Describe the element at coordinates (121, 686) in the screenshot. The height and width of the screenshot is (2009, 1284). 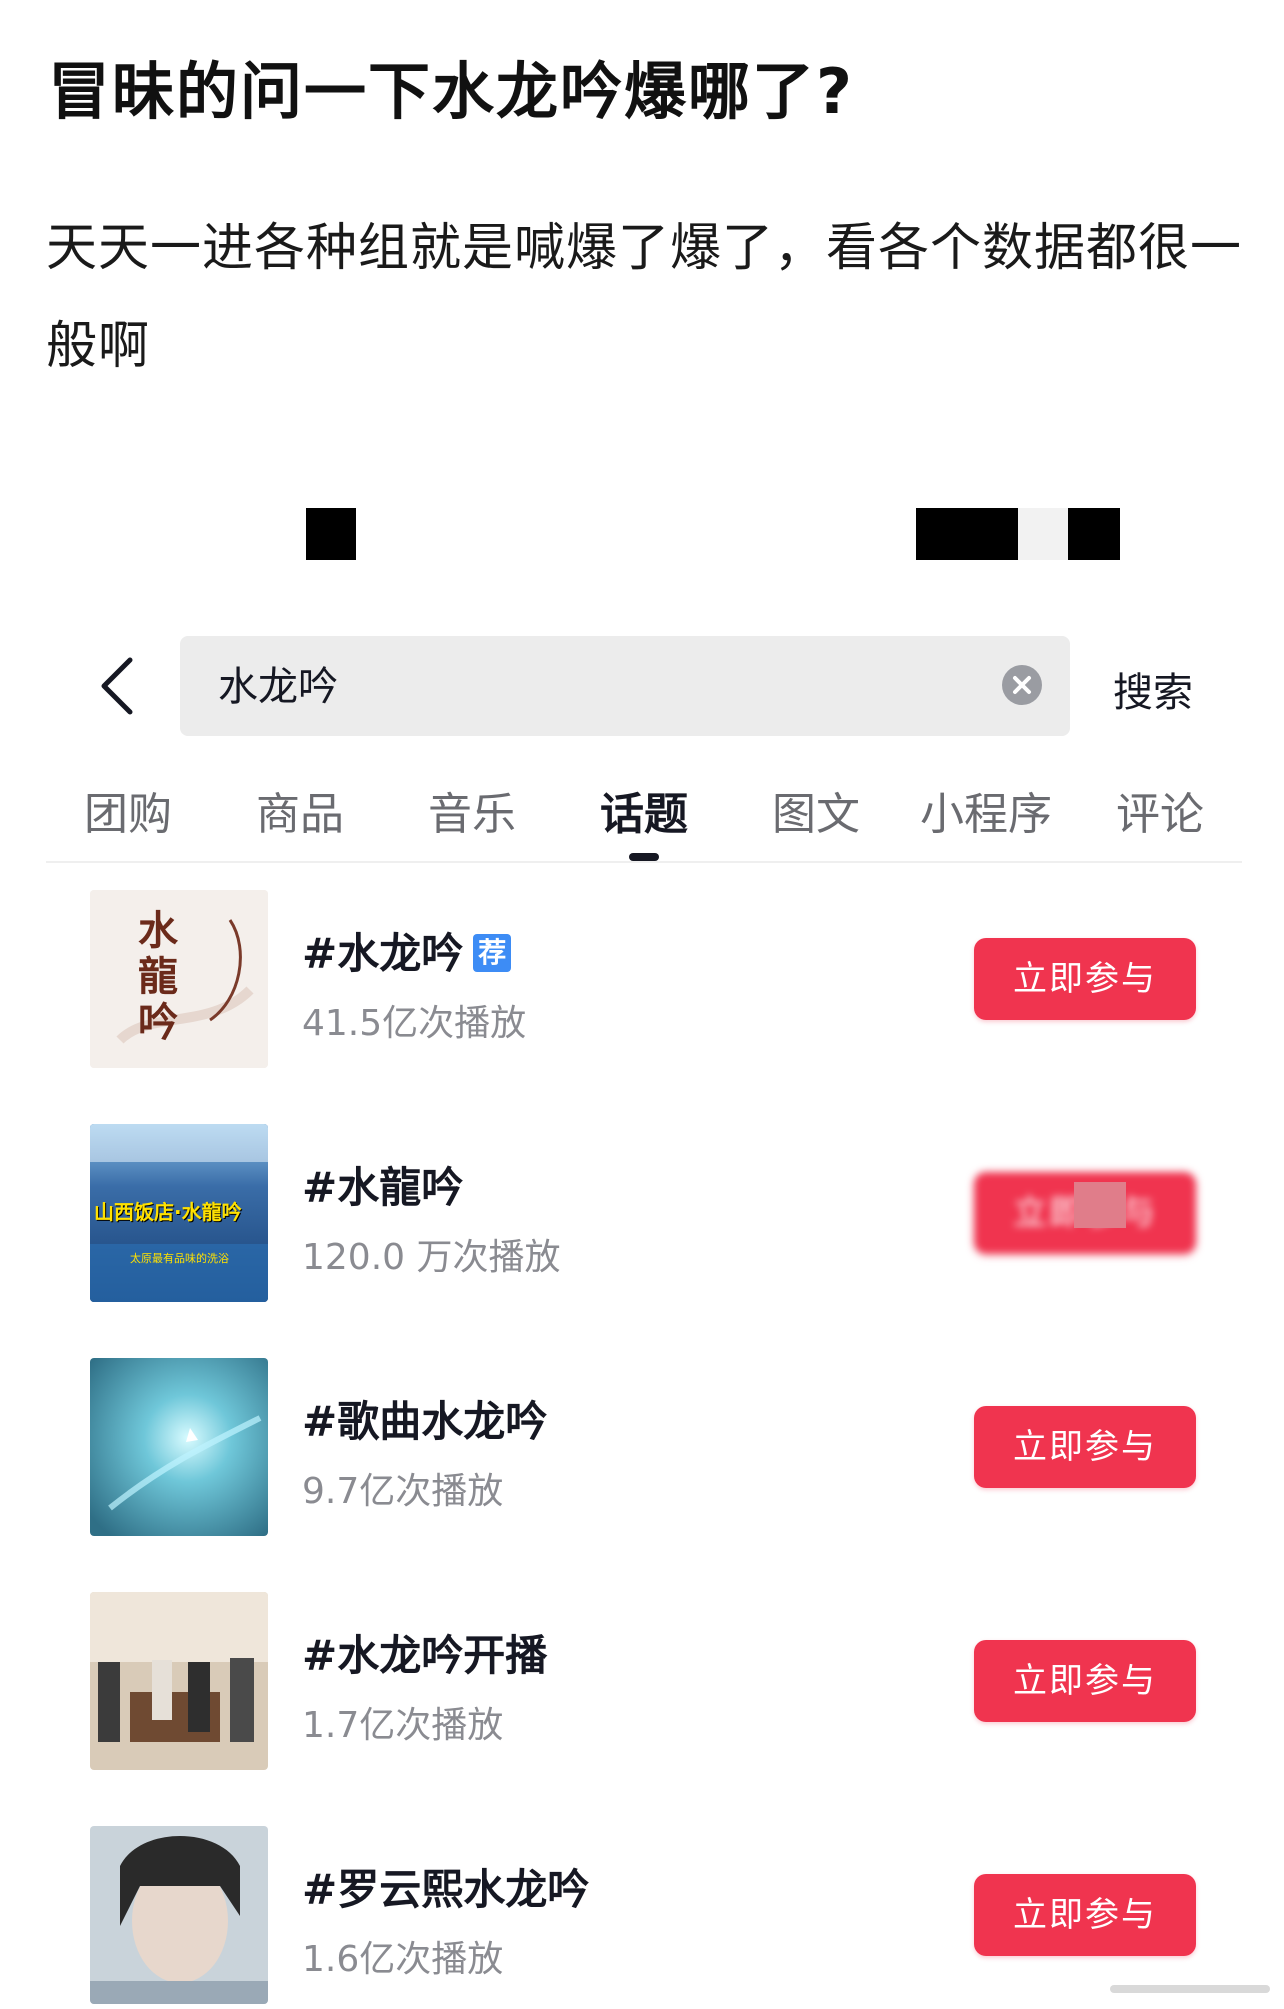
I see `back-icon` at that location.